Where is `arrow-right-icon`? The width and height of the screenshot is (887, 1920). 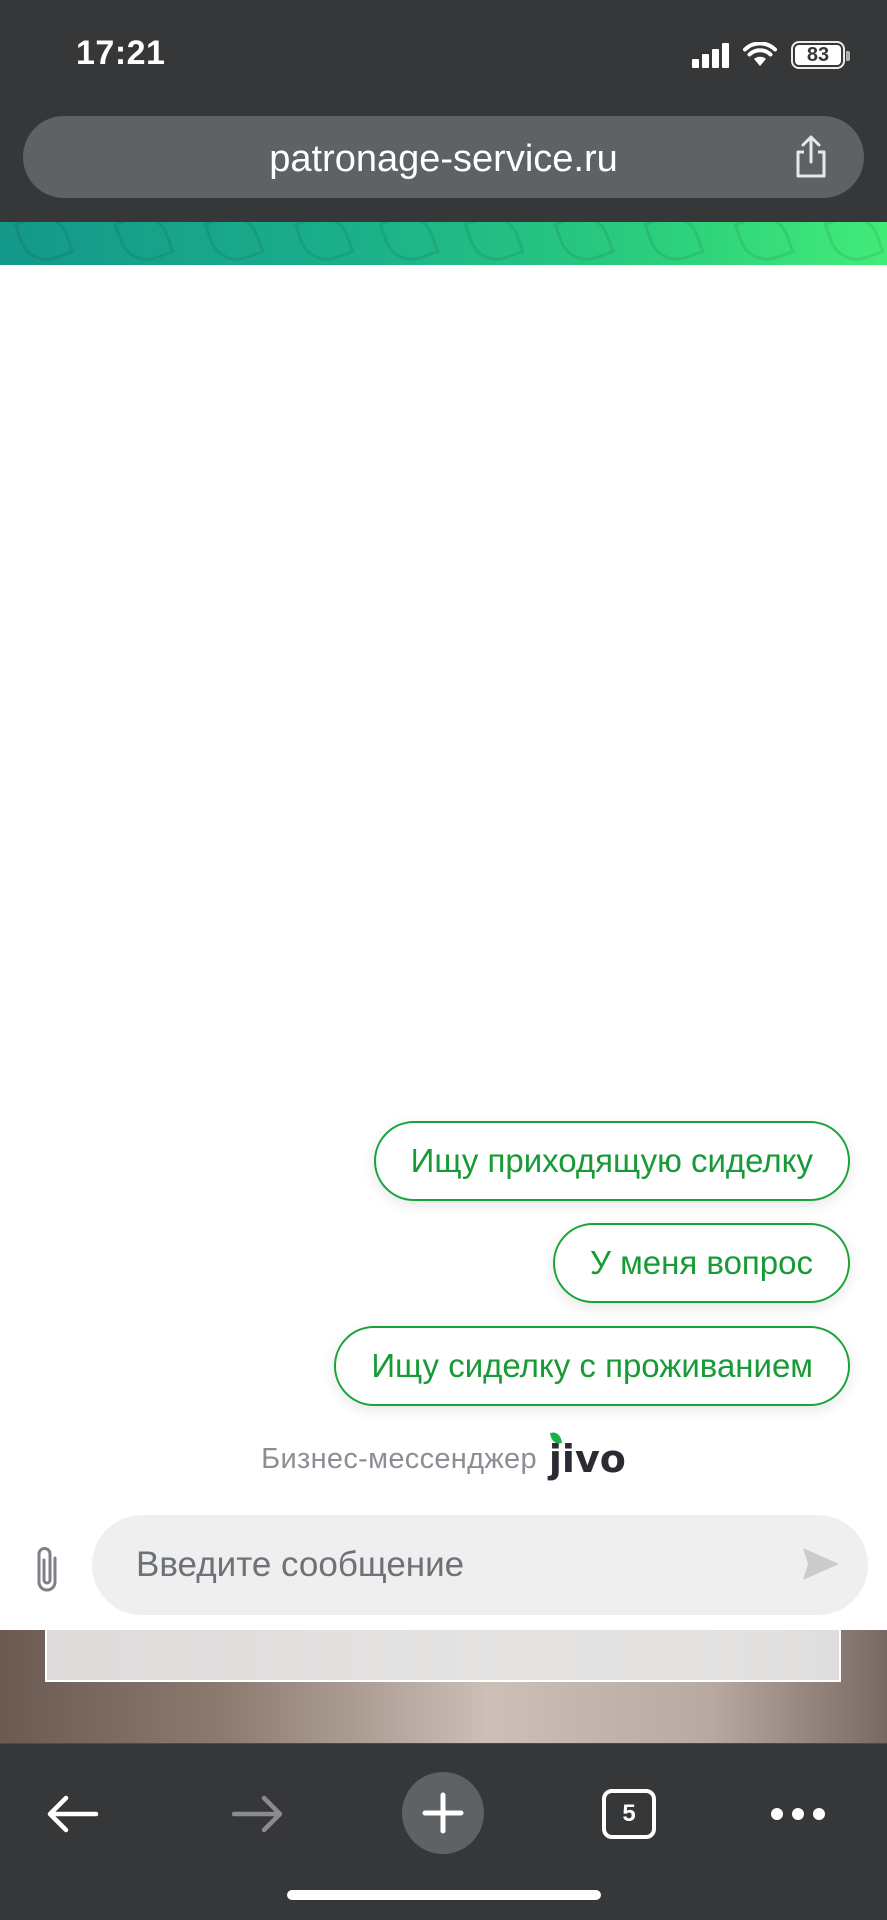 arrow-right-icon is located at coordinates (257, 1814).